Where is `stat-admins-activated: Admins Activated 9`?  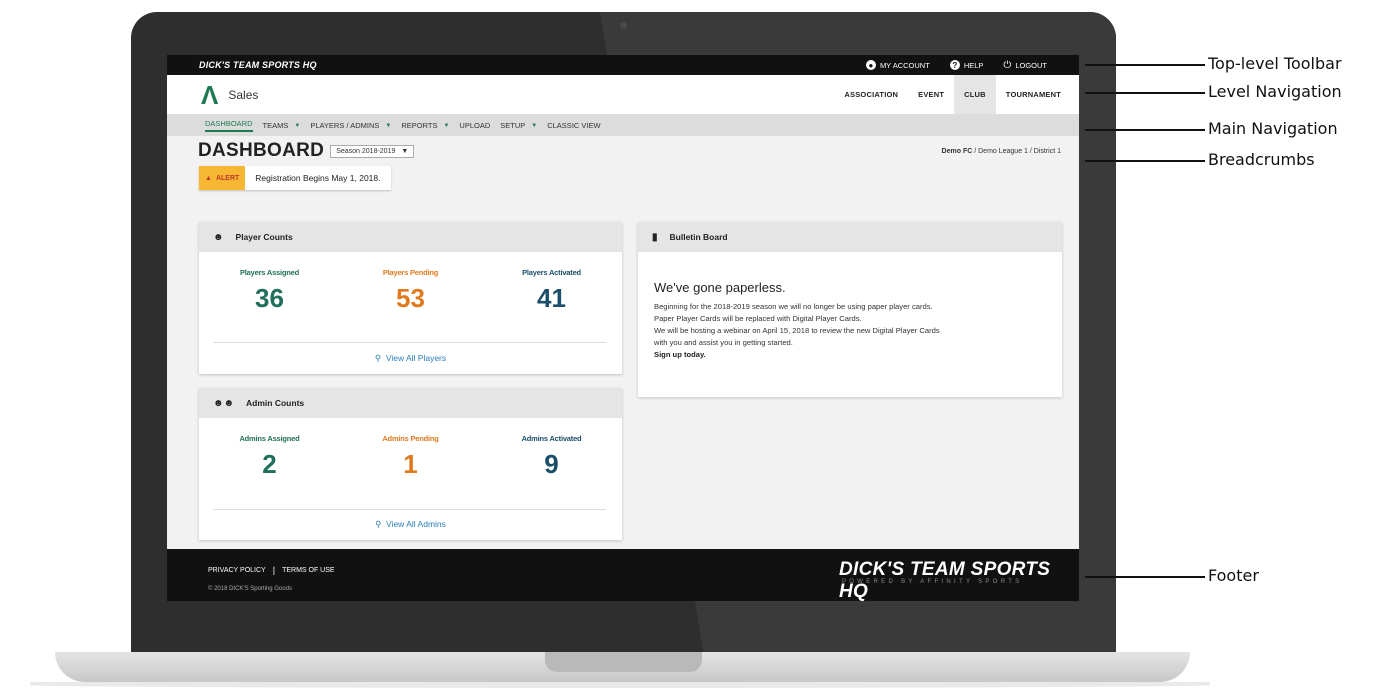 stat-admins-activated: Admins Activated 9 is located at coordinates (551, 457).